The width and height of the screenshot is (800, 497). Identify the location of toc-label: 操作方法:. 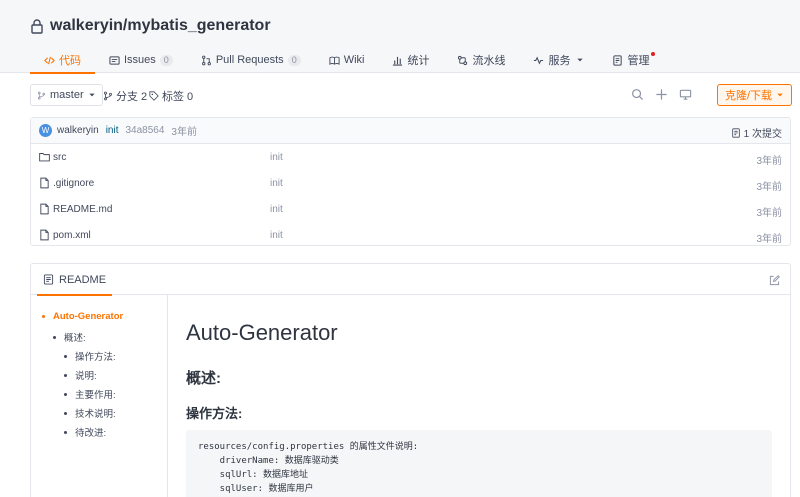
(95, 357).